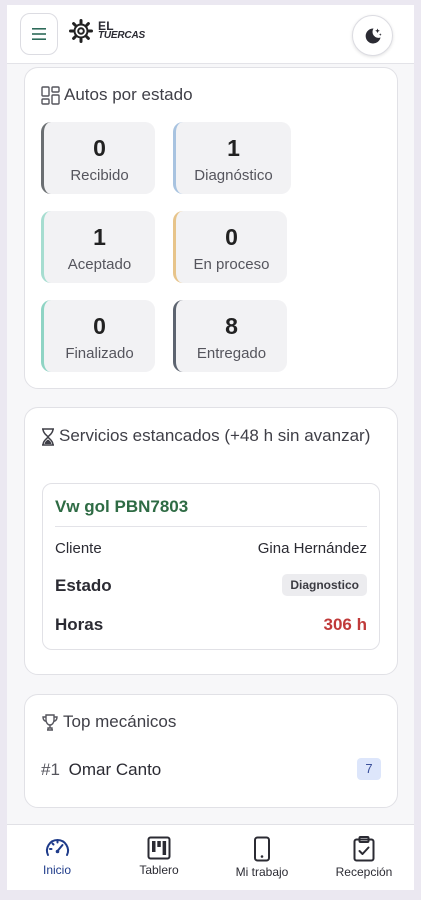  I want to click on stat-entregado: 8 Entregado, so click(230, 336).